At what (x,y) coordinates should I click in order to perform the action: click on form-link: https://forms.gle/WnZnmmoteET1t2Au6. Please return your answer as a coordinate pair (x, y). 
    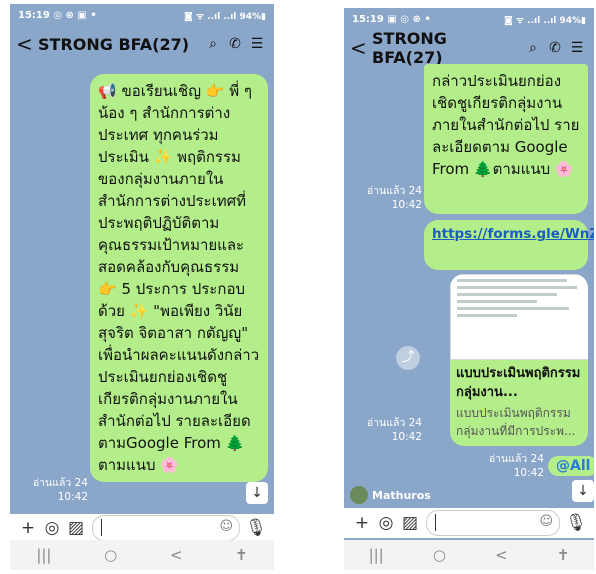
    Looking at the image, I should click on (513, 234).